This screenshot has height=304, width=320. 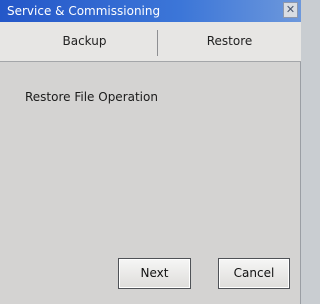 I want to click on close-icon: ✕, so click(x=290, y=9).